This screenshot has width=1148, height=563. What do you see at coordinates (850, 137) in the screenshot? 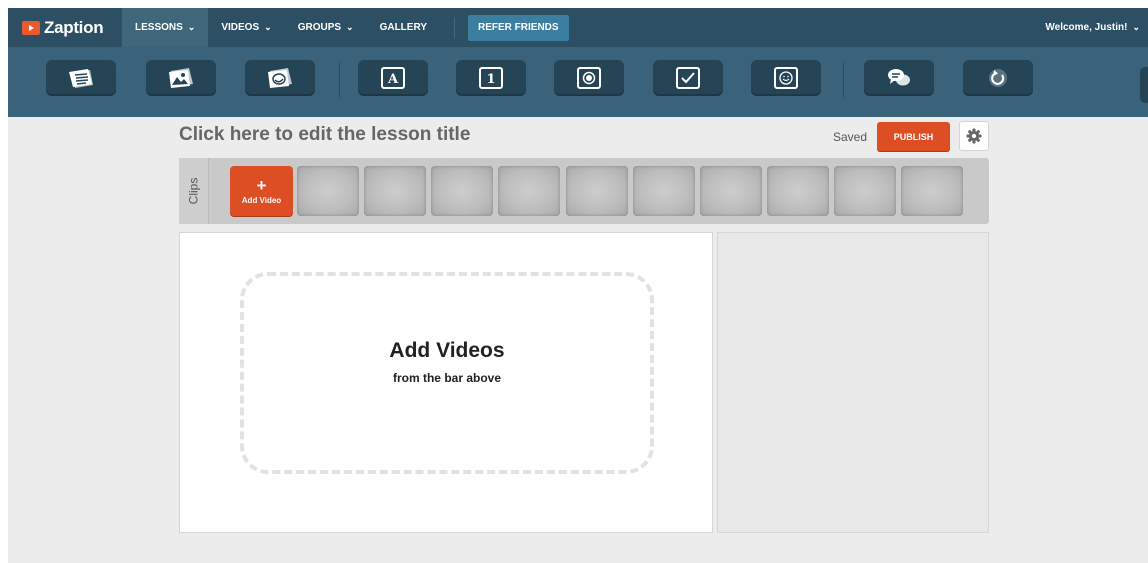
I see `save-status: Saved` at bounding box center [850, 137].